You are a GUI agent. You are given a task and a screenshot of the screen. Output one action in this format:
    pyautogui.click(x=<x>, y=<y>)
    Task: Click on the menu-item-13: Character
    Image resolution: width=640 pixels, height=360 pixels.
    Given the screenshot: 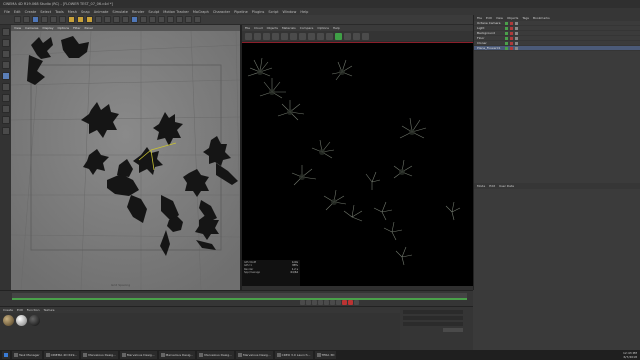 What is the action you would take?
    pyautogui.click(x=221, y=12)
    